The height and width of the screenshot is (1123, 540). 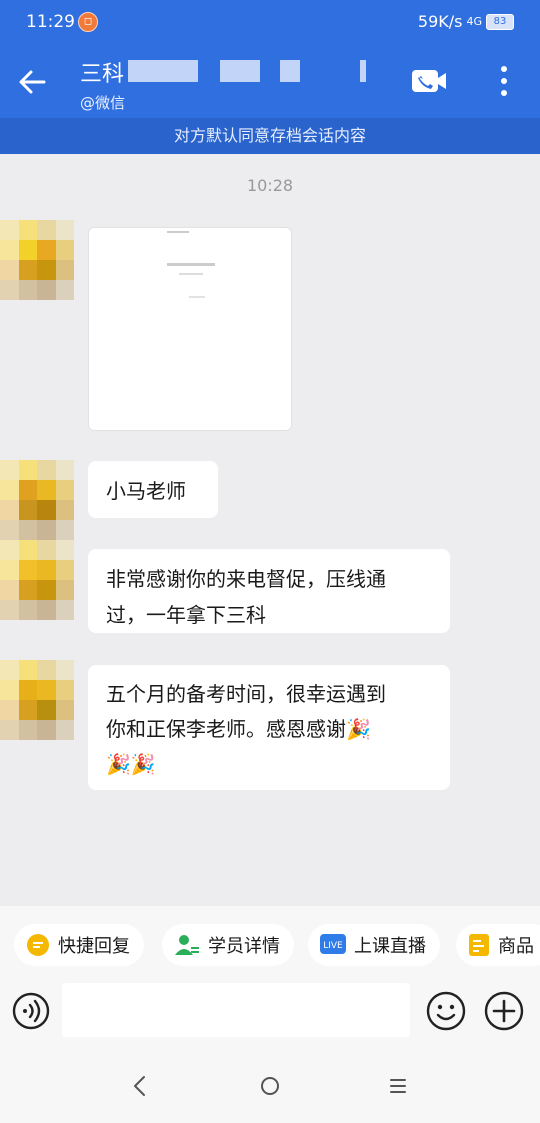 What do you see at coordinates (32, 82) in the screenshot?
I see `back-arrow-icon` at bounding box center [32, 82].